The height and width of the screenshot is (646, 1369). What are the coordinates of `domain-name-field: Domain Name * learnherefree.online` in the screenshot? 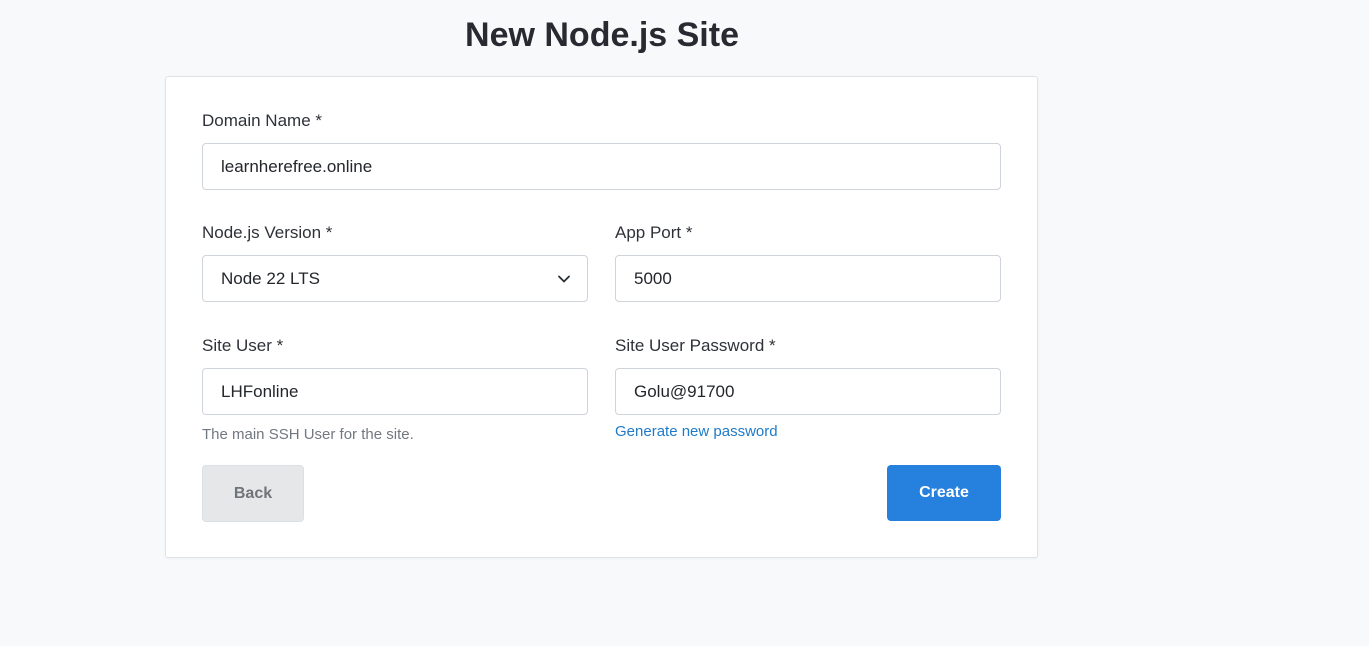 It's located at (601, 150).